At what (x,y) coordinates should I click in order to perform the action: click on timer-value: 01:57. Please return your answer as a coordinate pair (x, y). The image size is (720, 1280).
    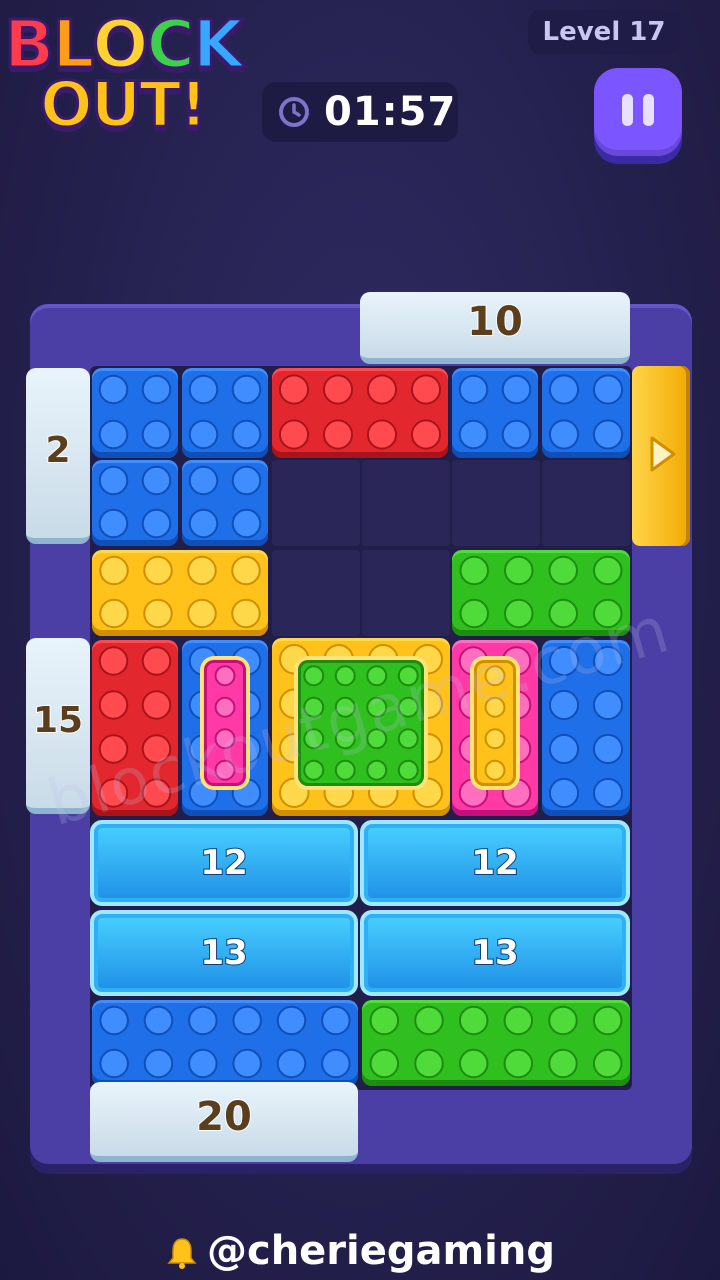
    Looking at the image, I should click on (390, 112).